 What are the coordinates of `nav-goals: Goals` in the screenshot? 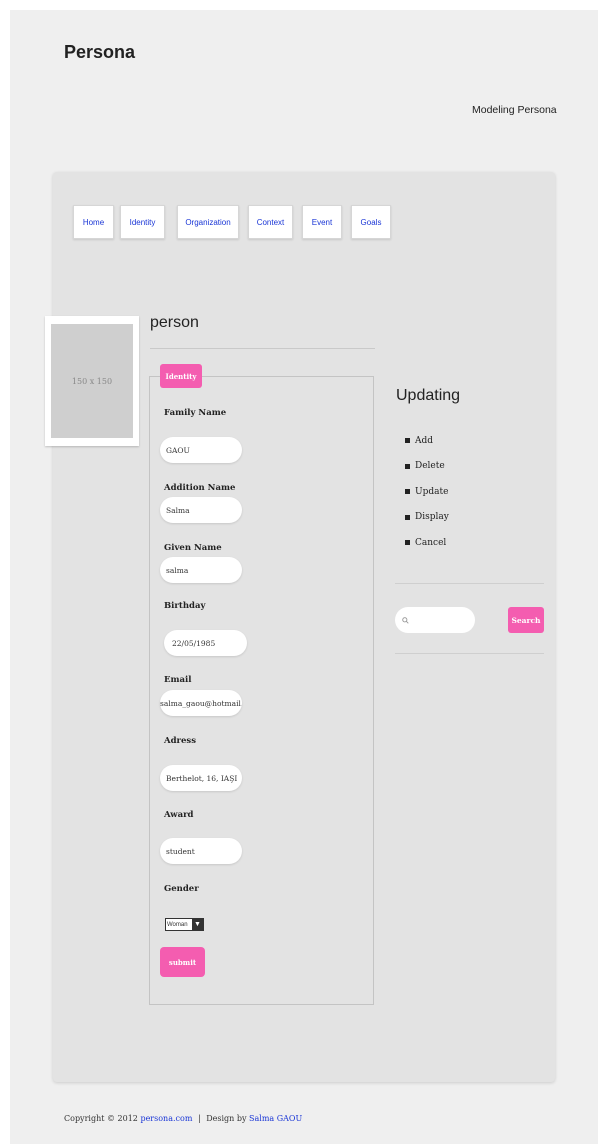 It's located at (371, 222).